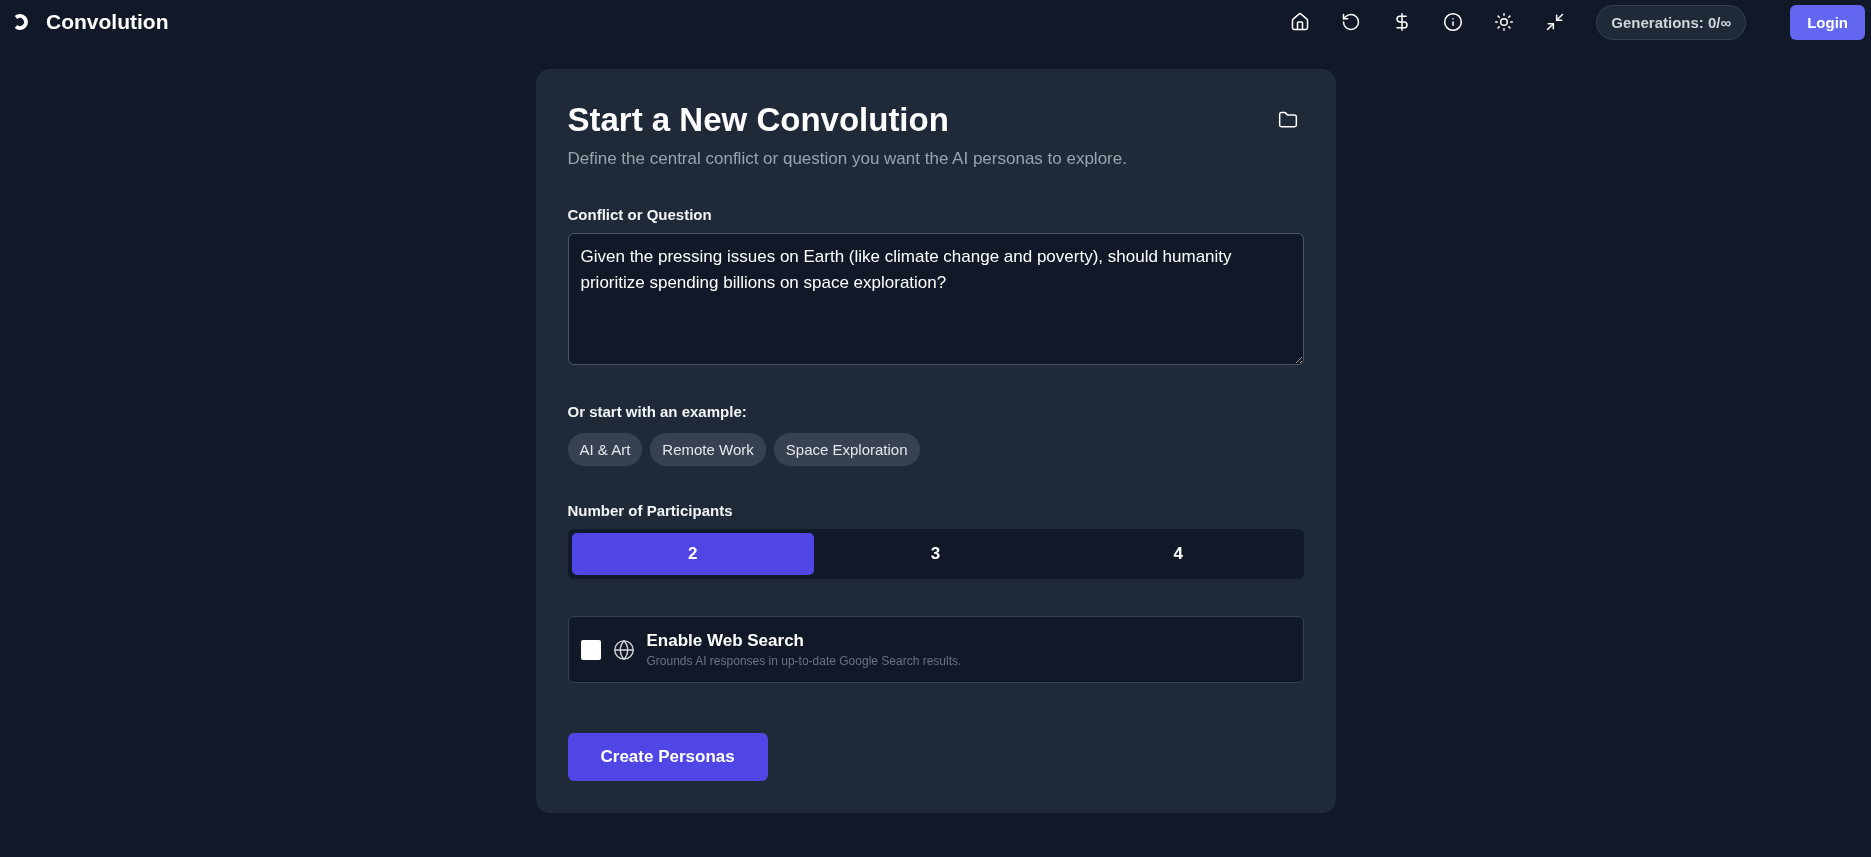 The height and width of the screenshot is (857, 1871). Describe the element at coordinates (935, 554) in the screenshot. I see `participant-option: 3` at that location.